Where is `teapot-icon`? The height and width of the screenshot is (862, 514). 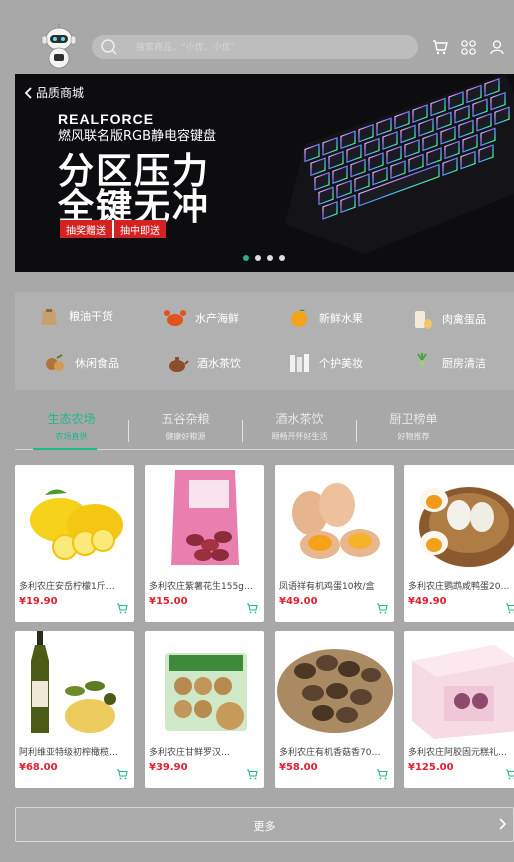 teapot-icon is located at coordinates (179, 364).